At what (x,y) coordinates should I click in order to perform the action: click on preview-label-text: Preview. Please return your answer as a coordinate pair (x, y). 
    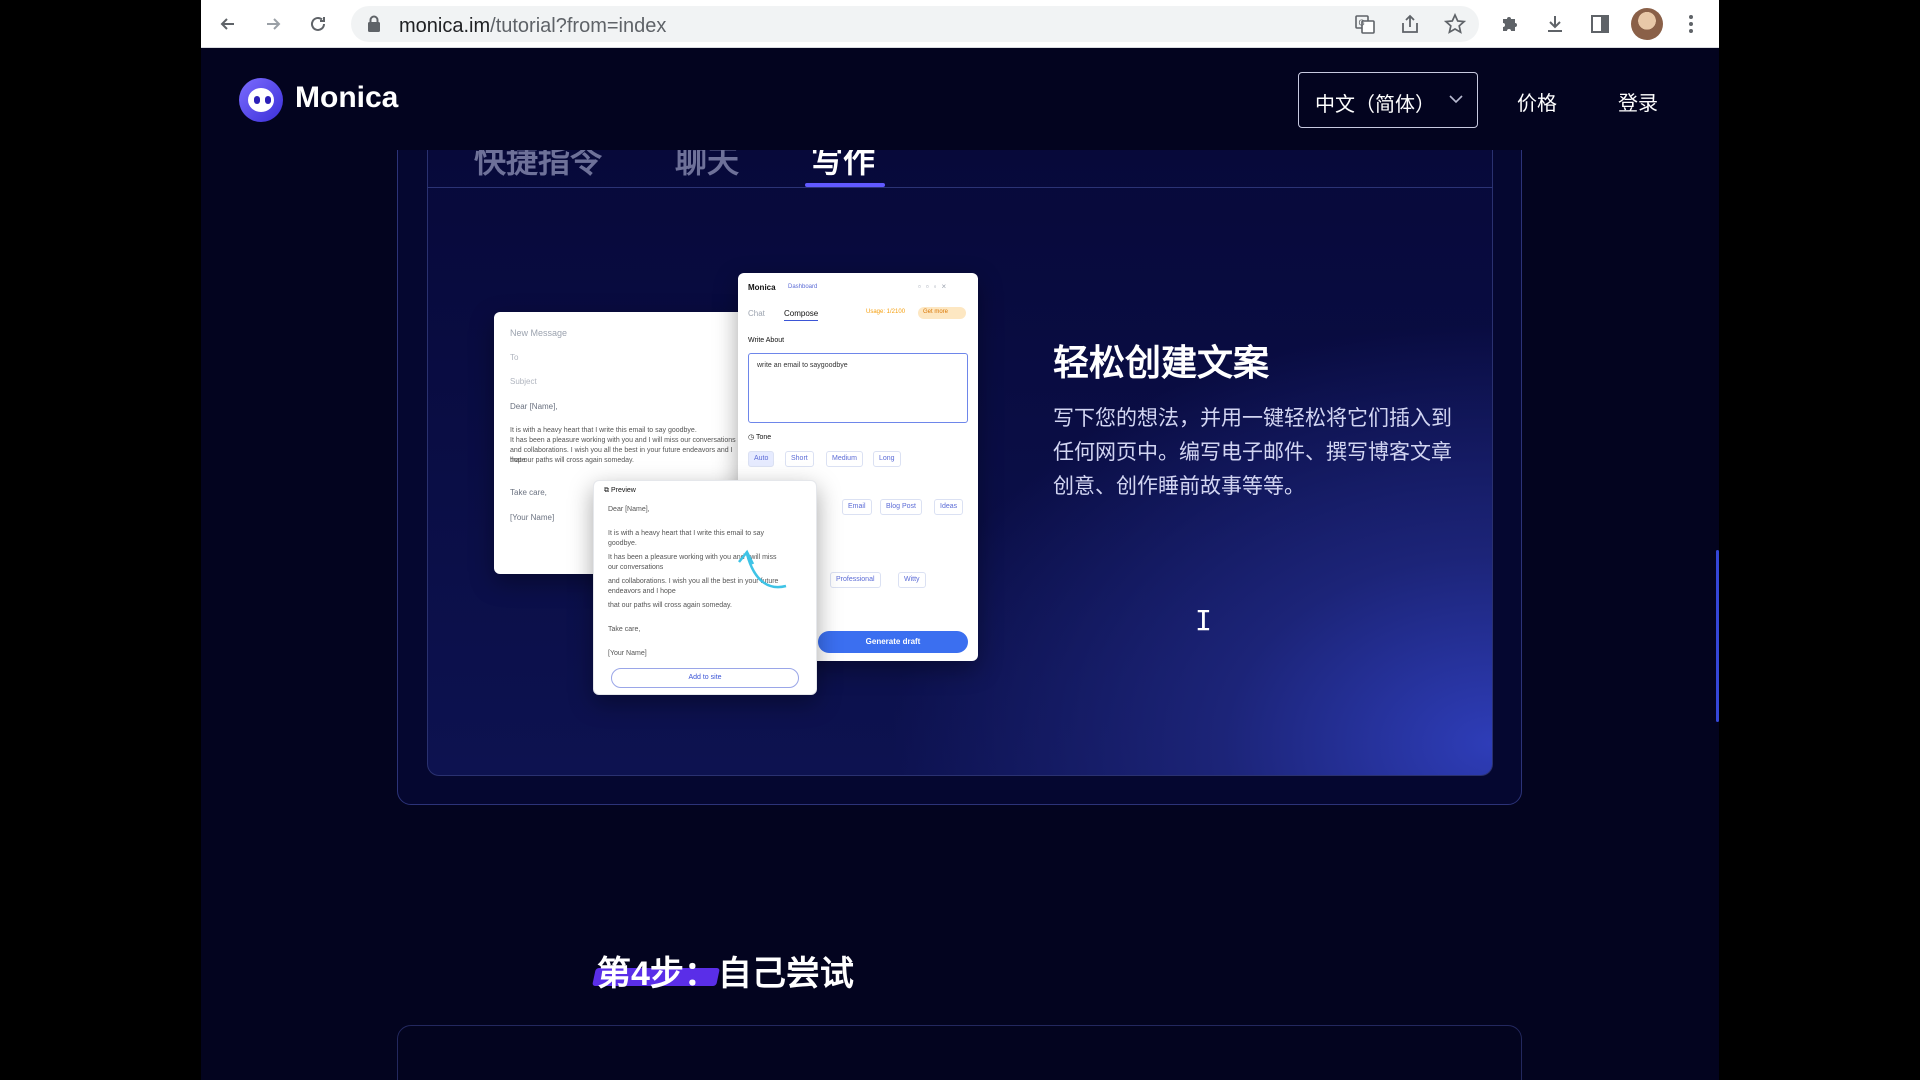
    Looking at the image, I should click on (623, 490).